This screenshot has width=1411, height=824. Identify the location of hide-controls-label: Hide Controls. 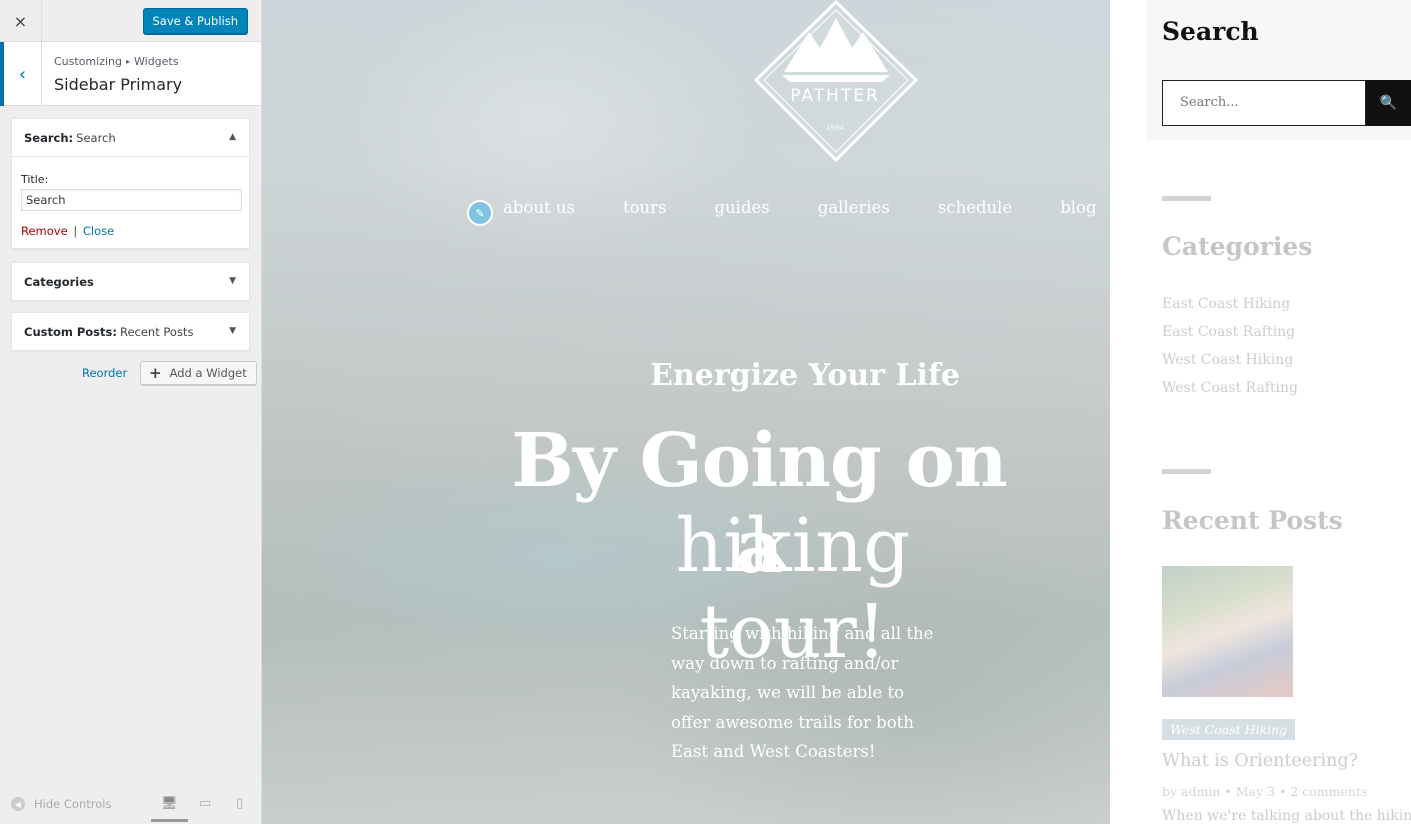
(73, 804).